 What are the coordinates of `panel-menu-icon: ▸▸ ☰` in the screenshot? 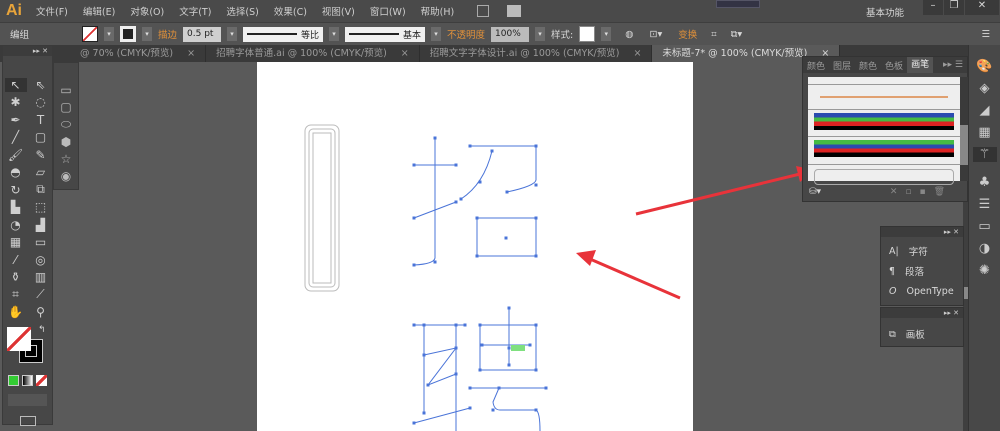 It's located at (953, 65).